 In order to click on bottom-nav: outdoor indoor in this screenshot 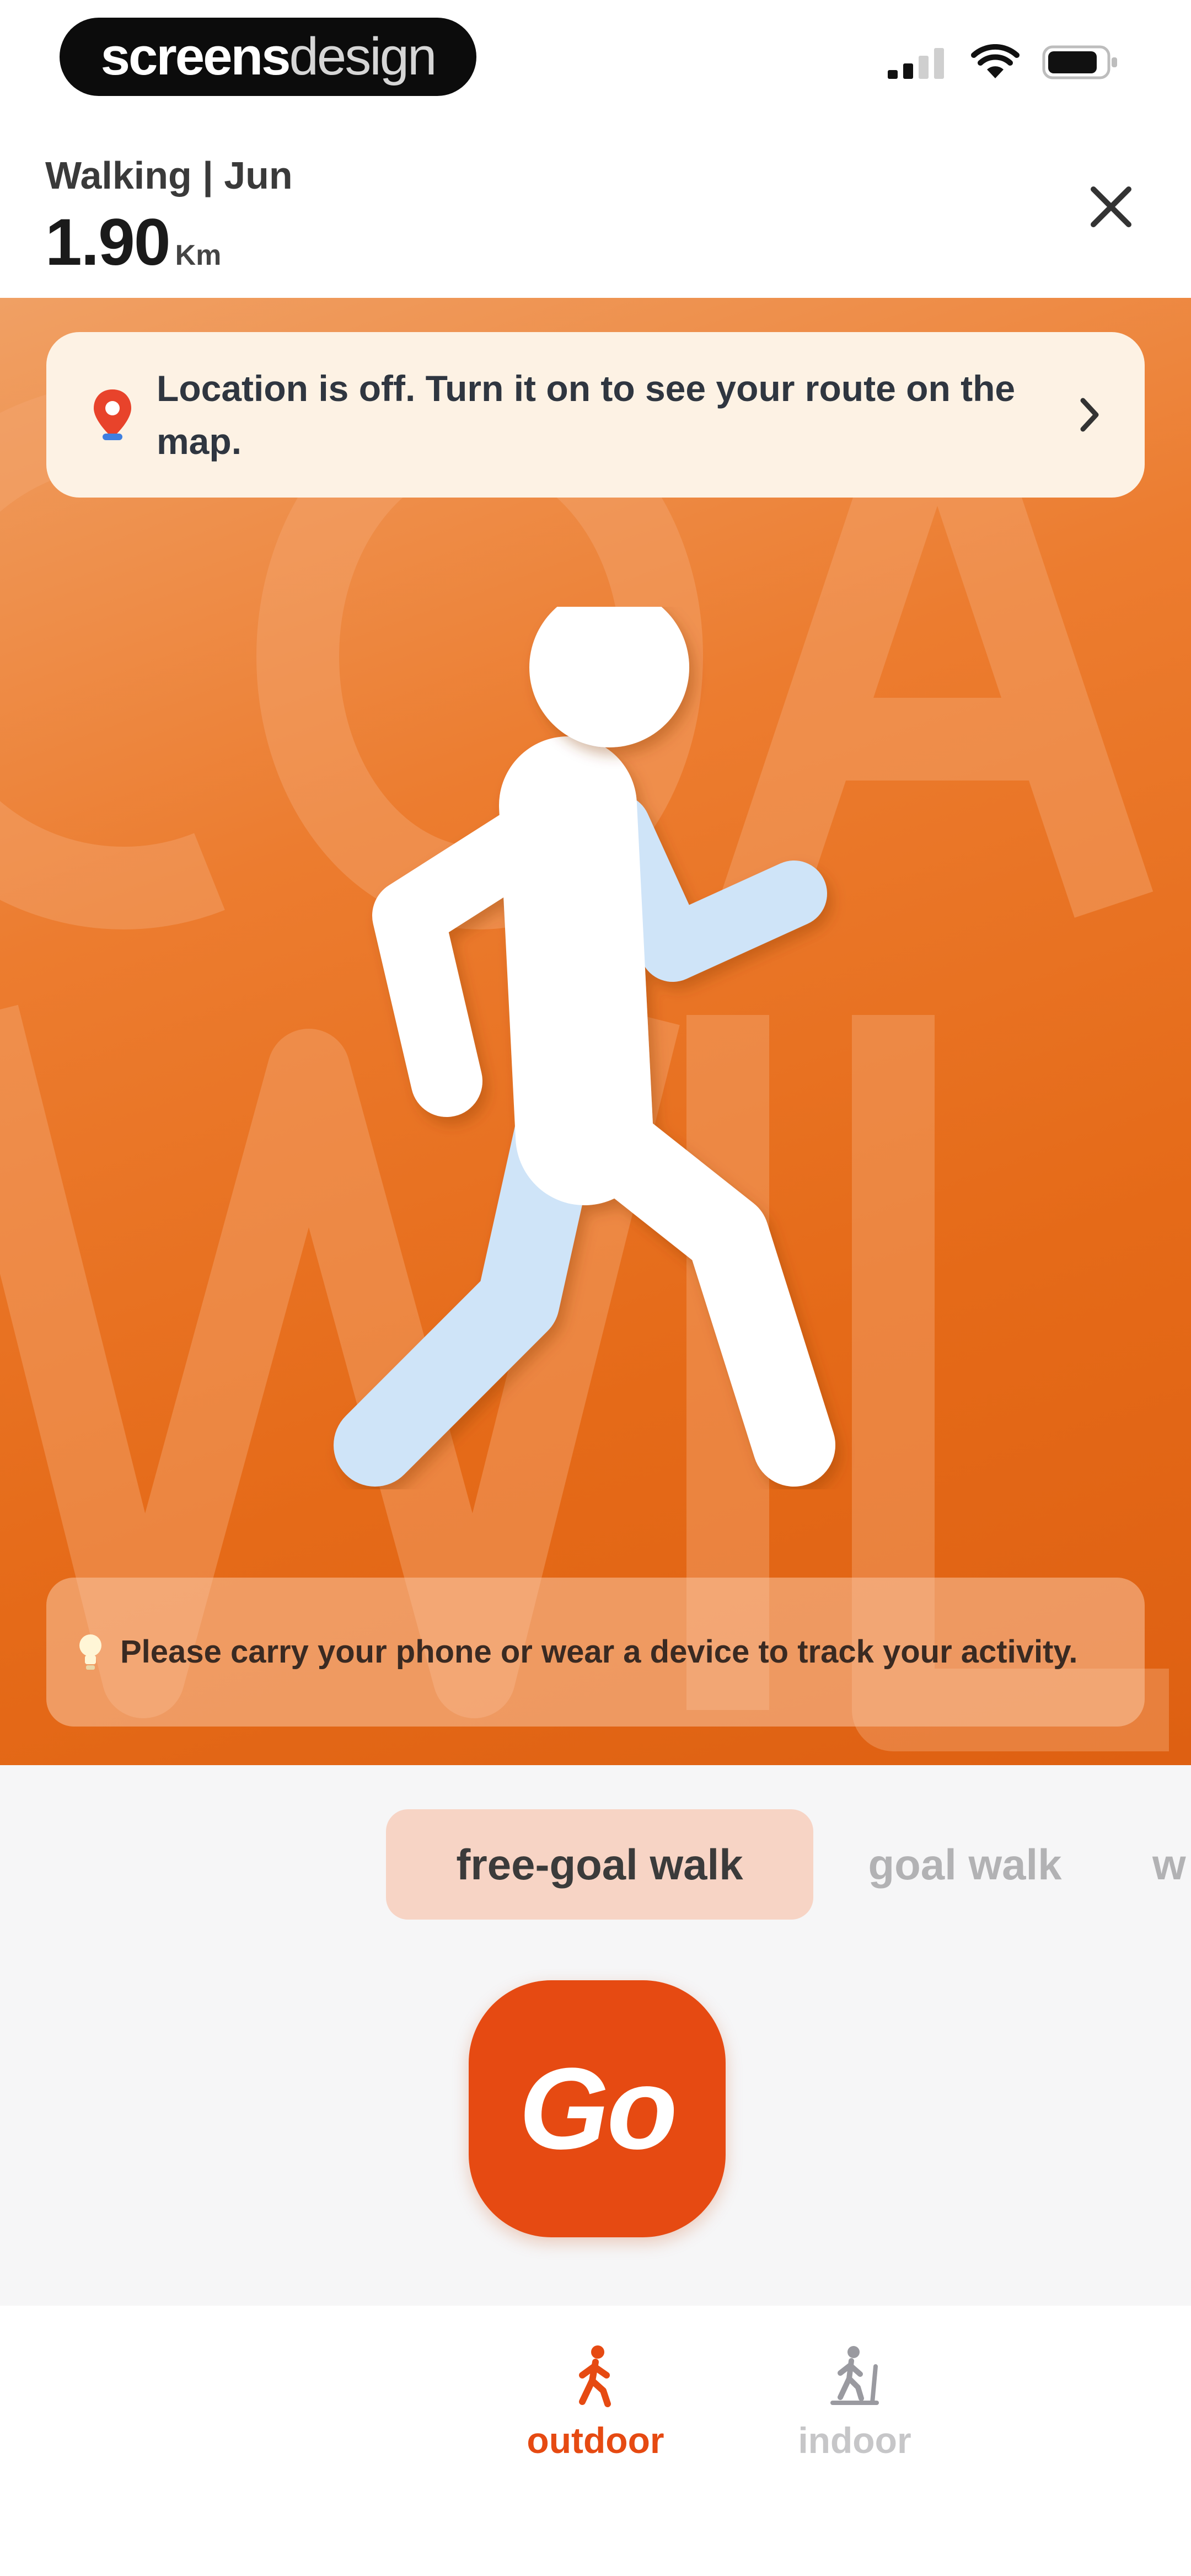, I will do `click(595, 2441)`.